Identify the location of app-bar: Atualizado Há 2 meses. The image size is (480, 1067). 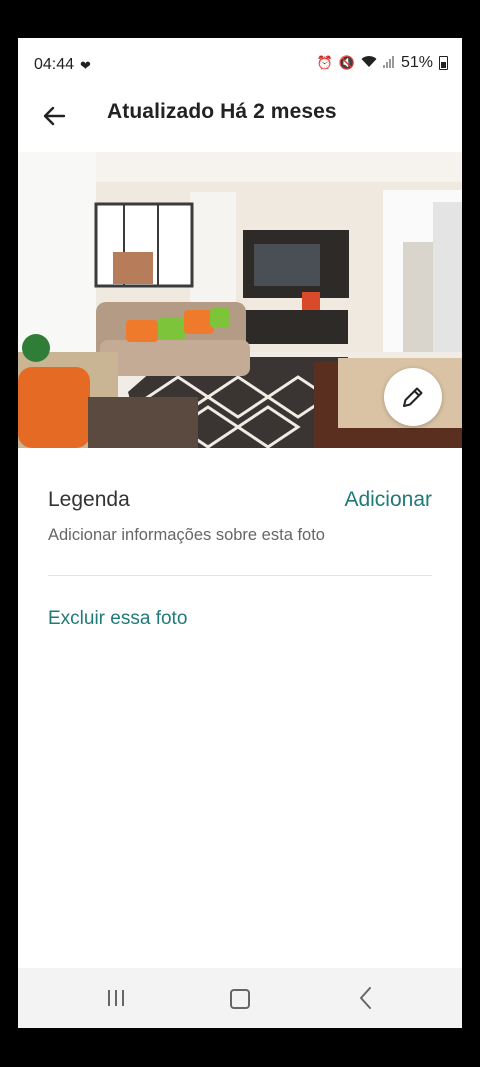
(240, 120).